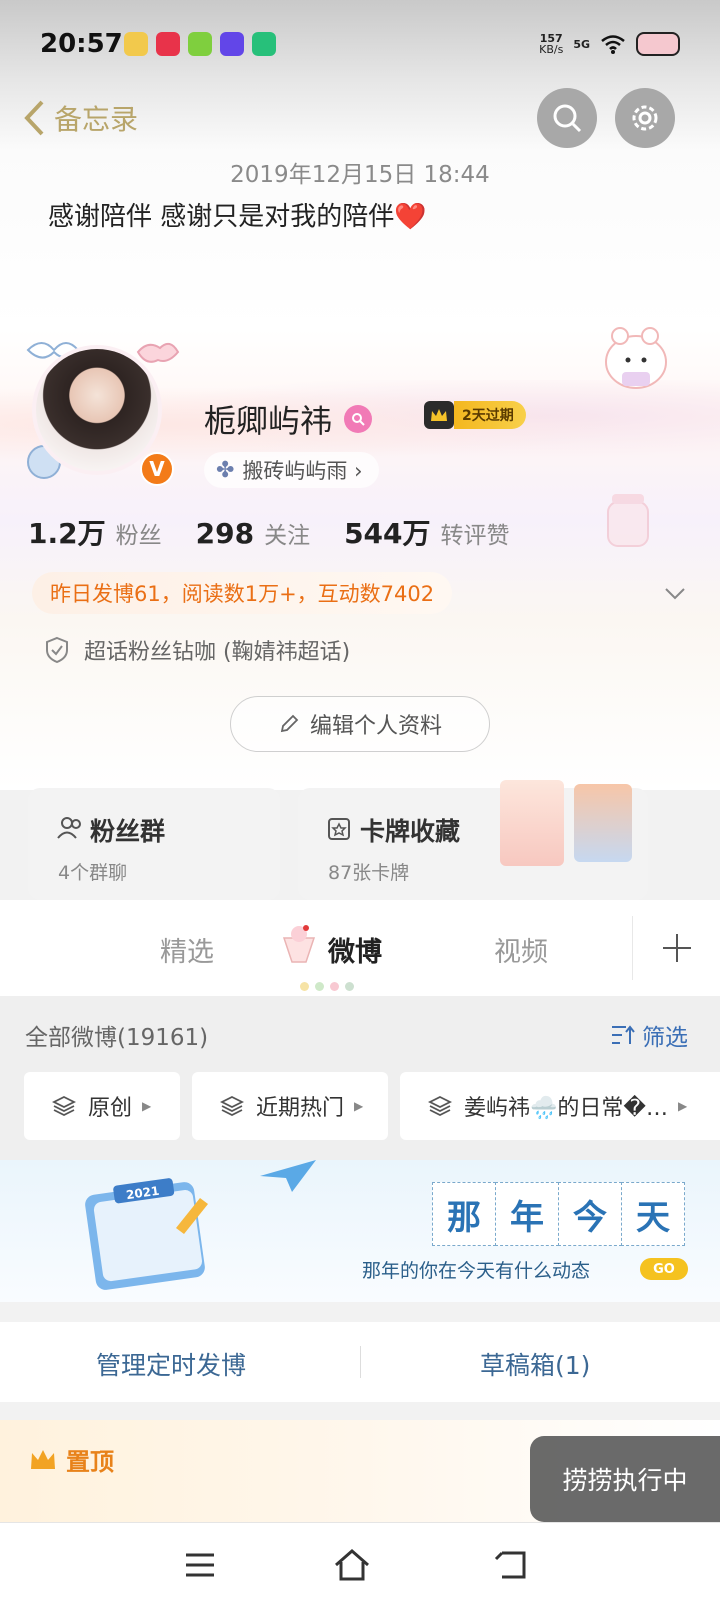 This screenshot has height=1608, width=720. I want to click on xiaohongshu-notification-icon, so click(168, 44).